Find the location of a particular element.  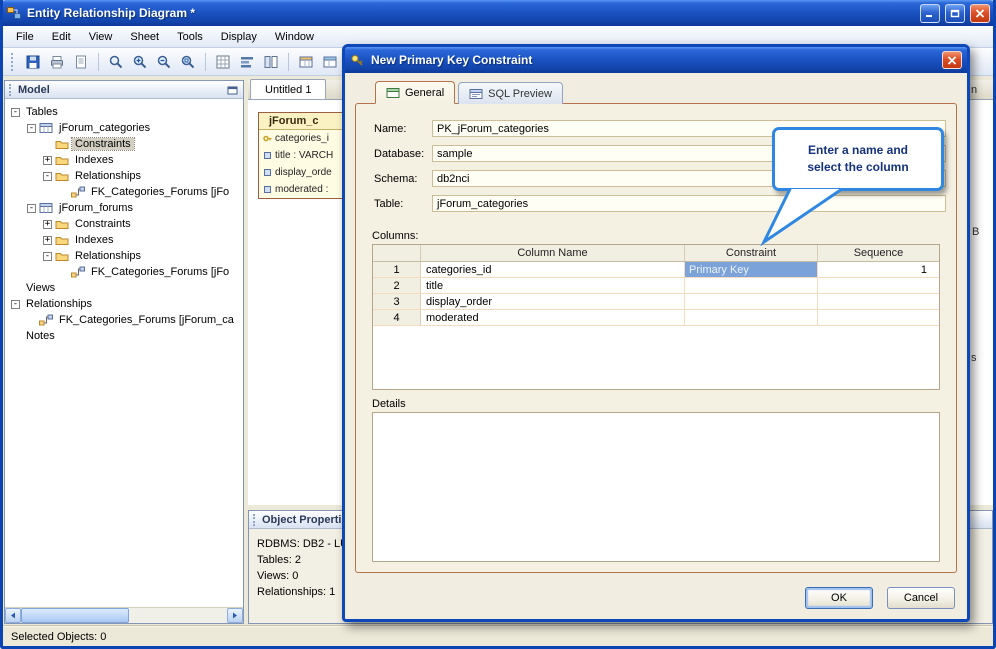

database-label: Database: is located at coordinates (399, 154).